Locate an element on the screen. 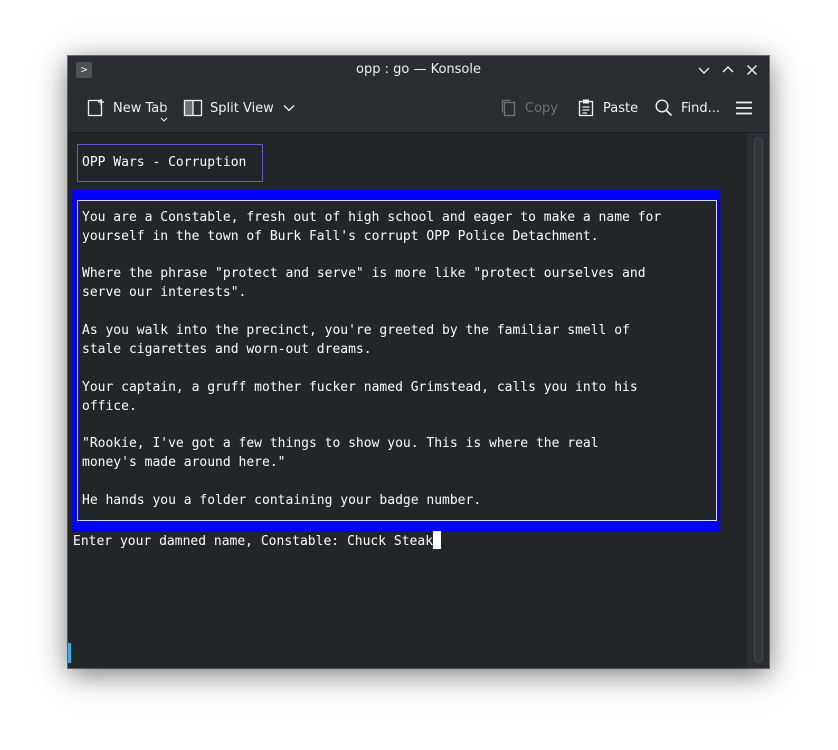  paste-label: Paste is located at coordinates (621, 108).